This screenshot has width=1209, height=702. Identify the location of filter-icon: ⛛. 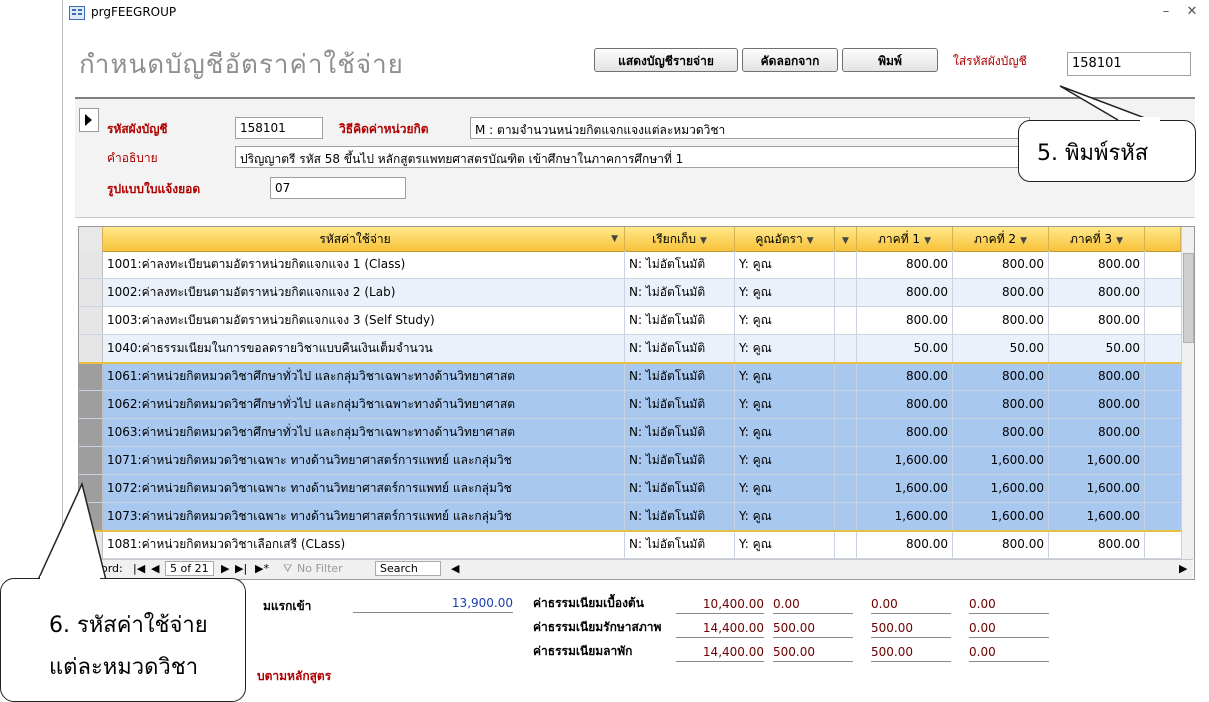
(287, 569).